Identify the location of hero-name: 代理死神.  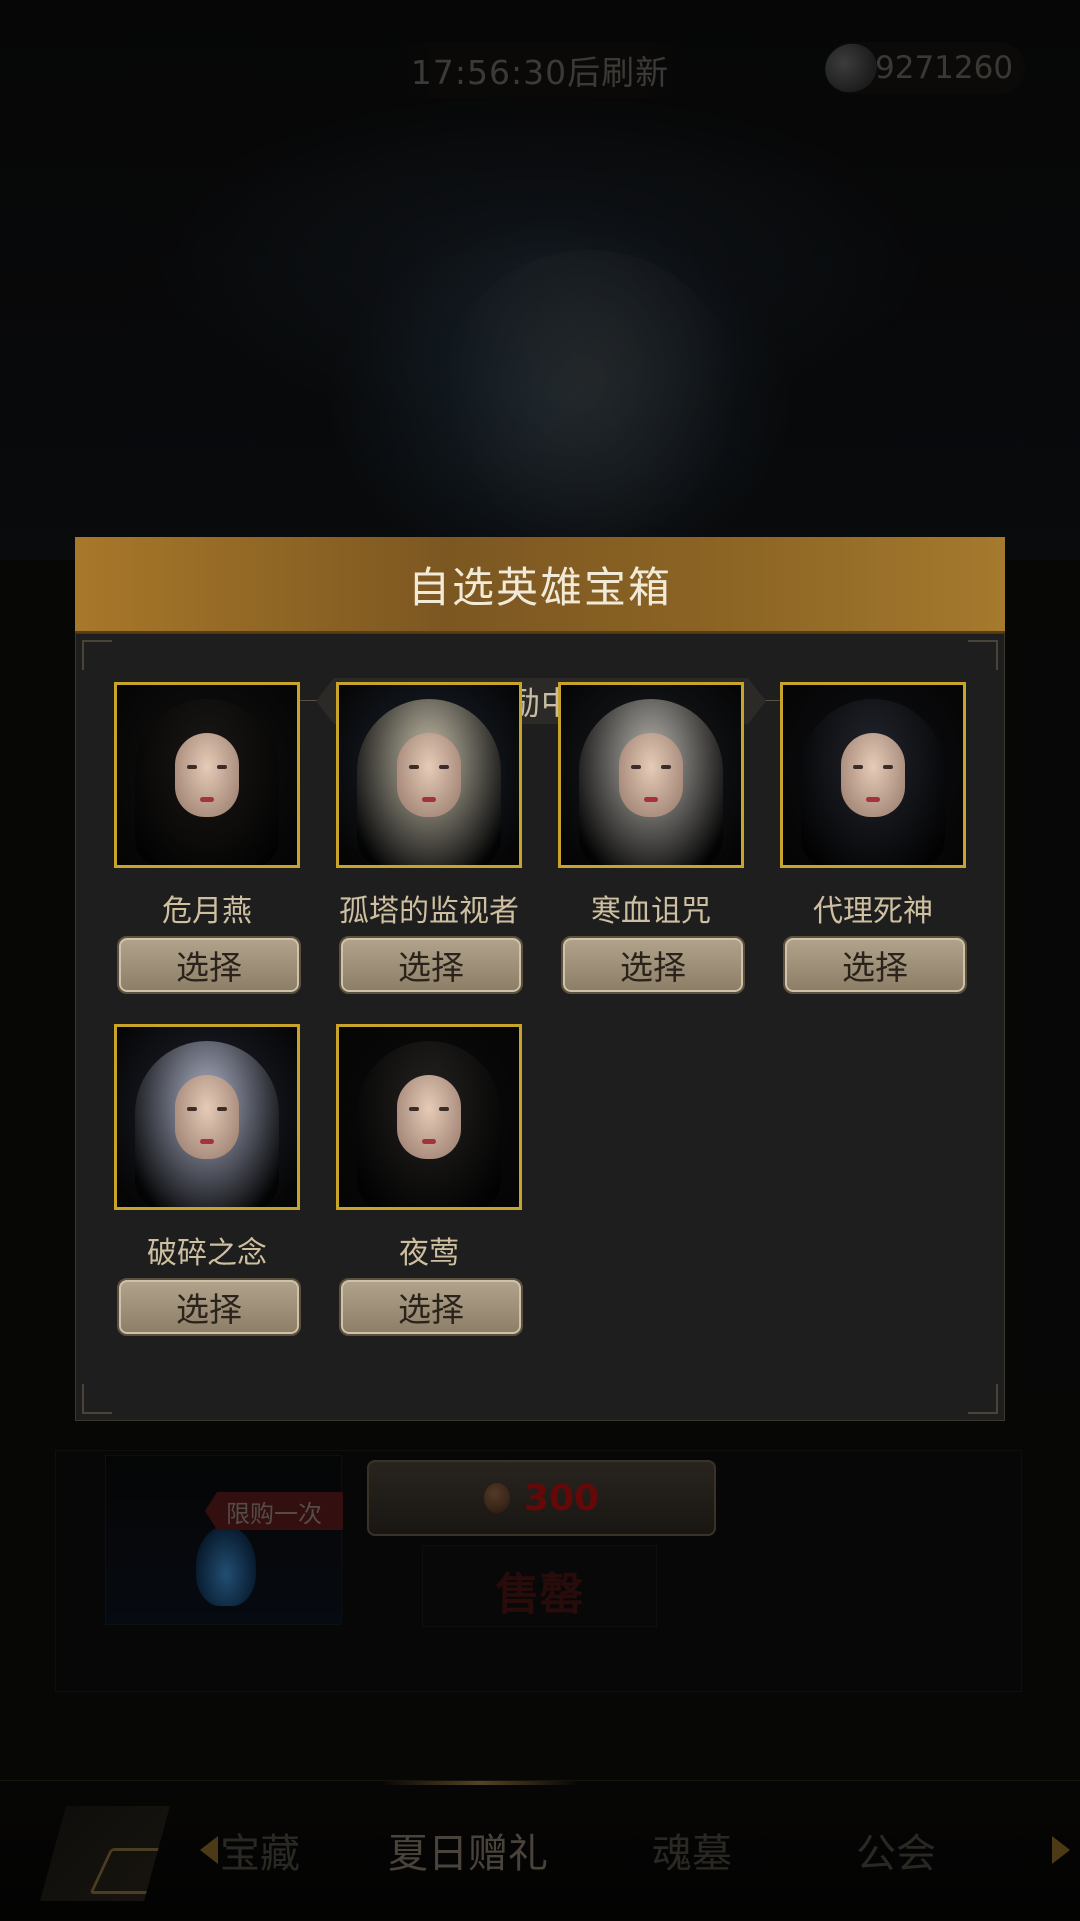
(873, 911).